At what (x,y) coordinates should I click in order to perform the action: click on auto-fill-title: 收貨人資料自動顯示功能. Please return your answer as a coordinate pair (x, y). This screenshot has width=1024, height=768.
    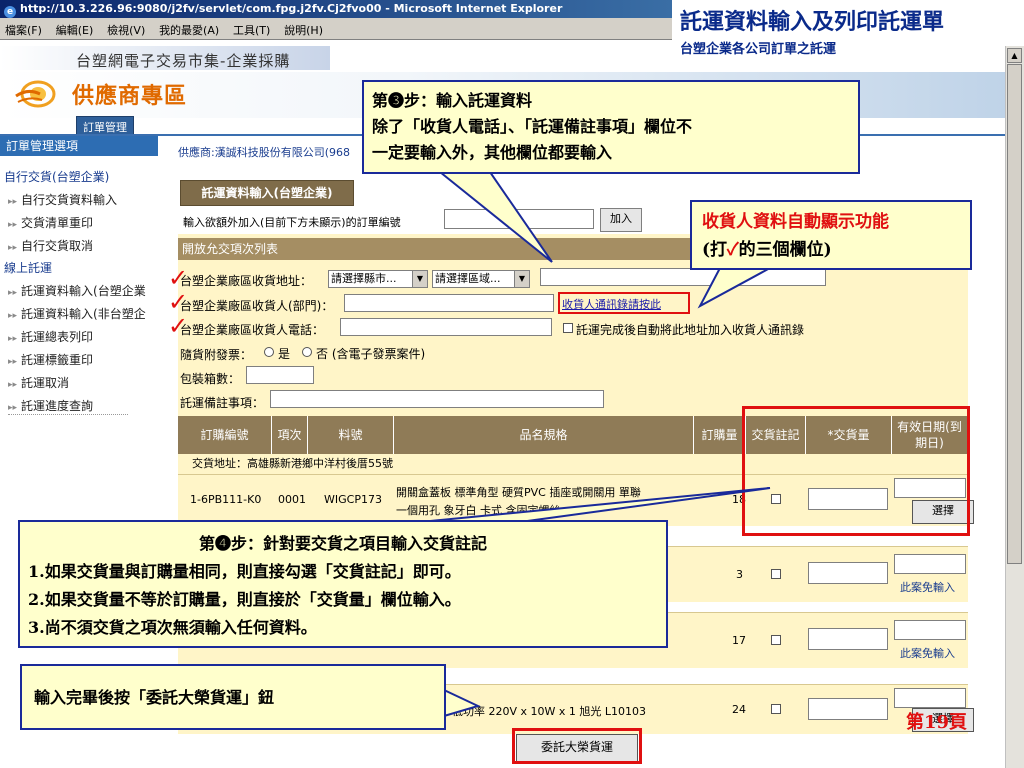
    Looking at the image, I should click on (795, 222).